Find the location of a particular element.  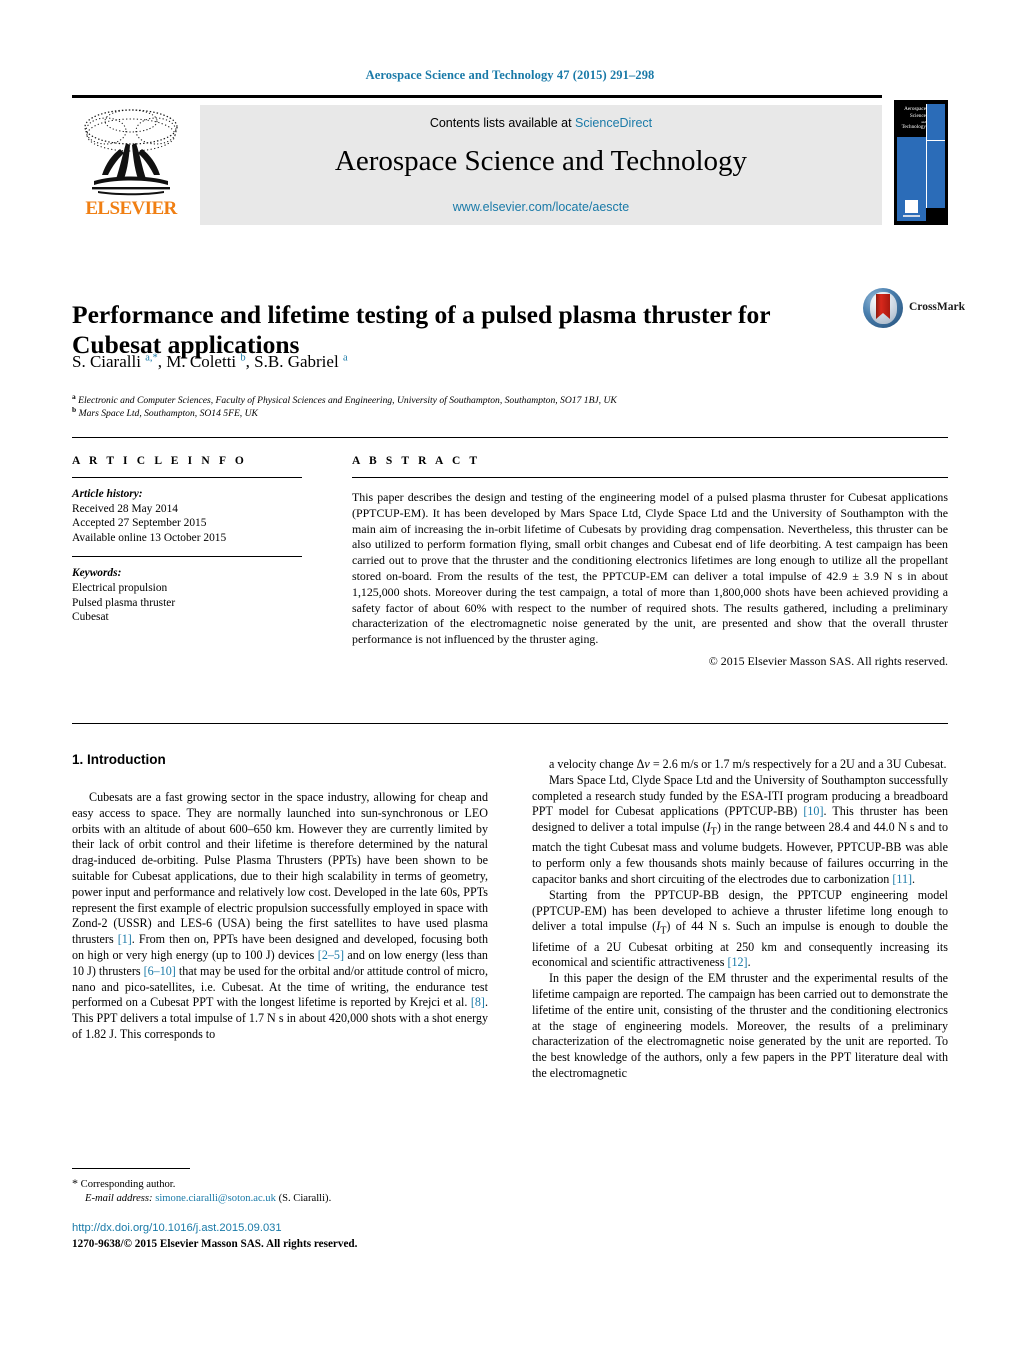

email-label: E-mail address: is located at coordinates (119, 1198).